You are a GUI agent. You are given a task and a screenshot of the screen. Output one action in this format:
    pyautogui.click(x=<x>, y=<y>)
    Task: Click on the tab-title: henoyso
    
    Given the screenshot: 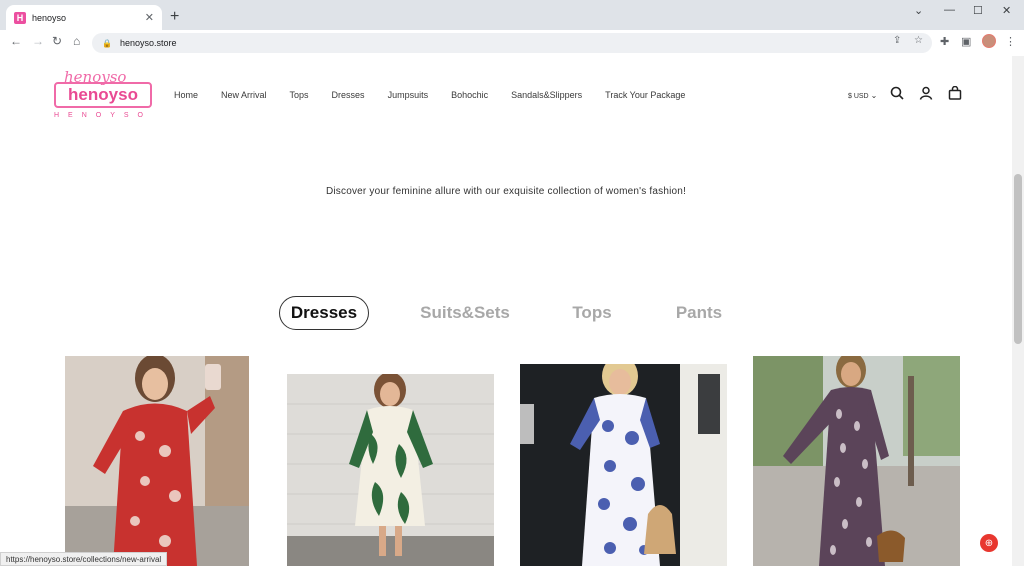 What is the action you would take?
    pyautogui.click(x=49, y=17)
    